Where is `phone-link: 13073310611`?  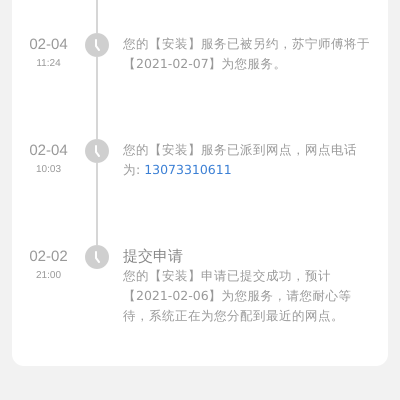
phone-link: 13073310611 is located at coordinates (188, 169).